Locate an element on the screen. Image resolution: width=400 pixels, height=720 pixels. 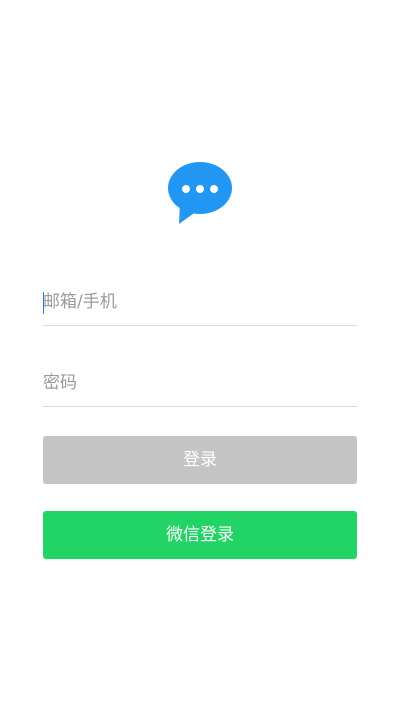
password-input is located at coordinates (200, 382).